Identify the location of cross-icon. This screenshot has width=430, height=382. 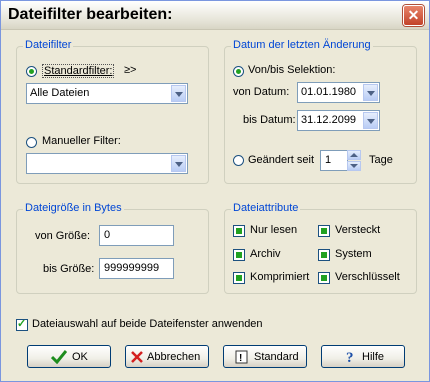
(137, 357).